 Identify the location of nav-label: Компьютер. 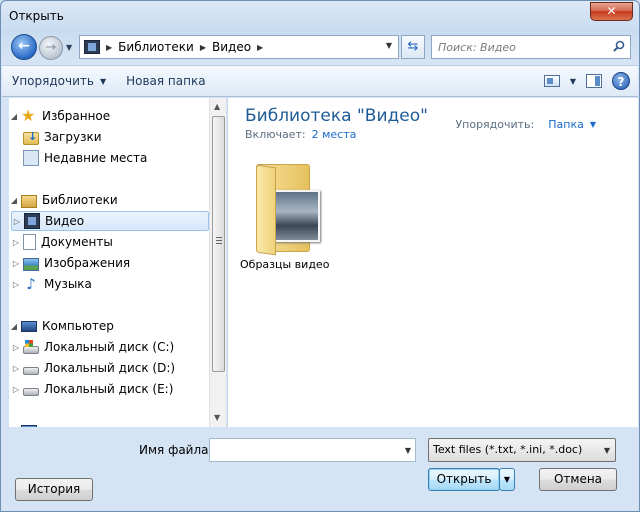
(78, 326).